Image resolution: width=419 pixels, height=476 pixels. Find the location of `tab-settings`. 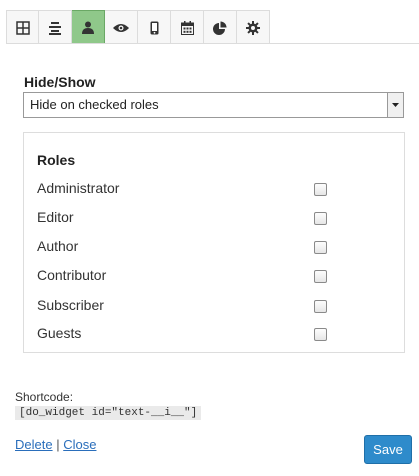

tab-settings is located at coordinates (253, 27).